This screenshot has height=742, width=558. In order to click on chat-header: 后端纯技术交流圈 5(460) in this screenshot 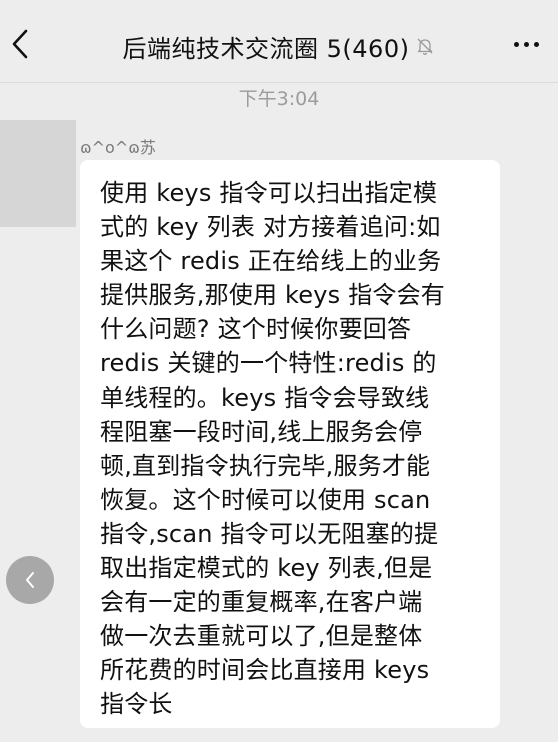, I will do `click(279, 44)`.